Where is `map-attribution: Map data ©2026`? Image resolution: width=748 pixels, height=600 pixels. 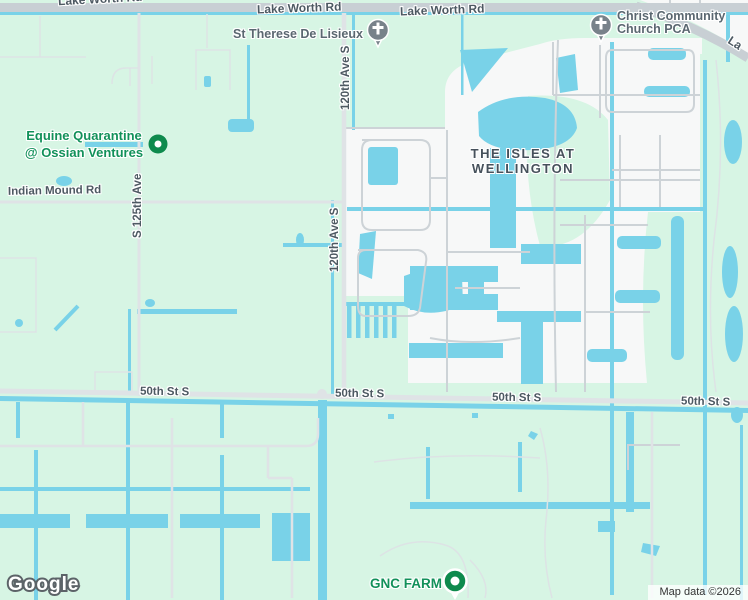
map-attribution: Map data ©2026 is located at coordinates (697, 592).